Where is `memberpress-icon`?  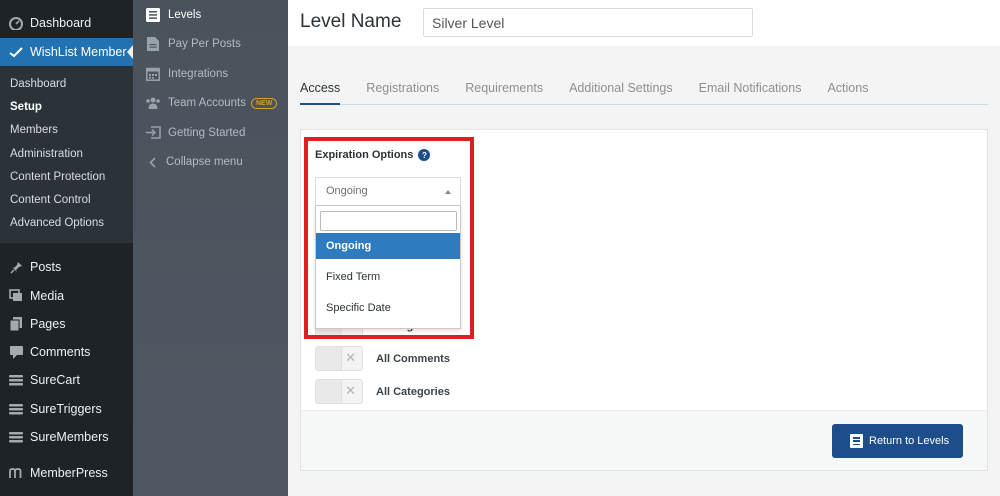 memberpress-icon is located at coordinates (16, 473).